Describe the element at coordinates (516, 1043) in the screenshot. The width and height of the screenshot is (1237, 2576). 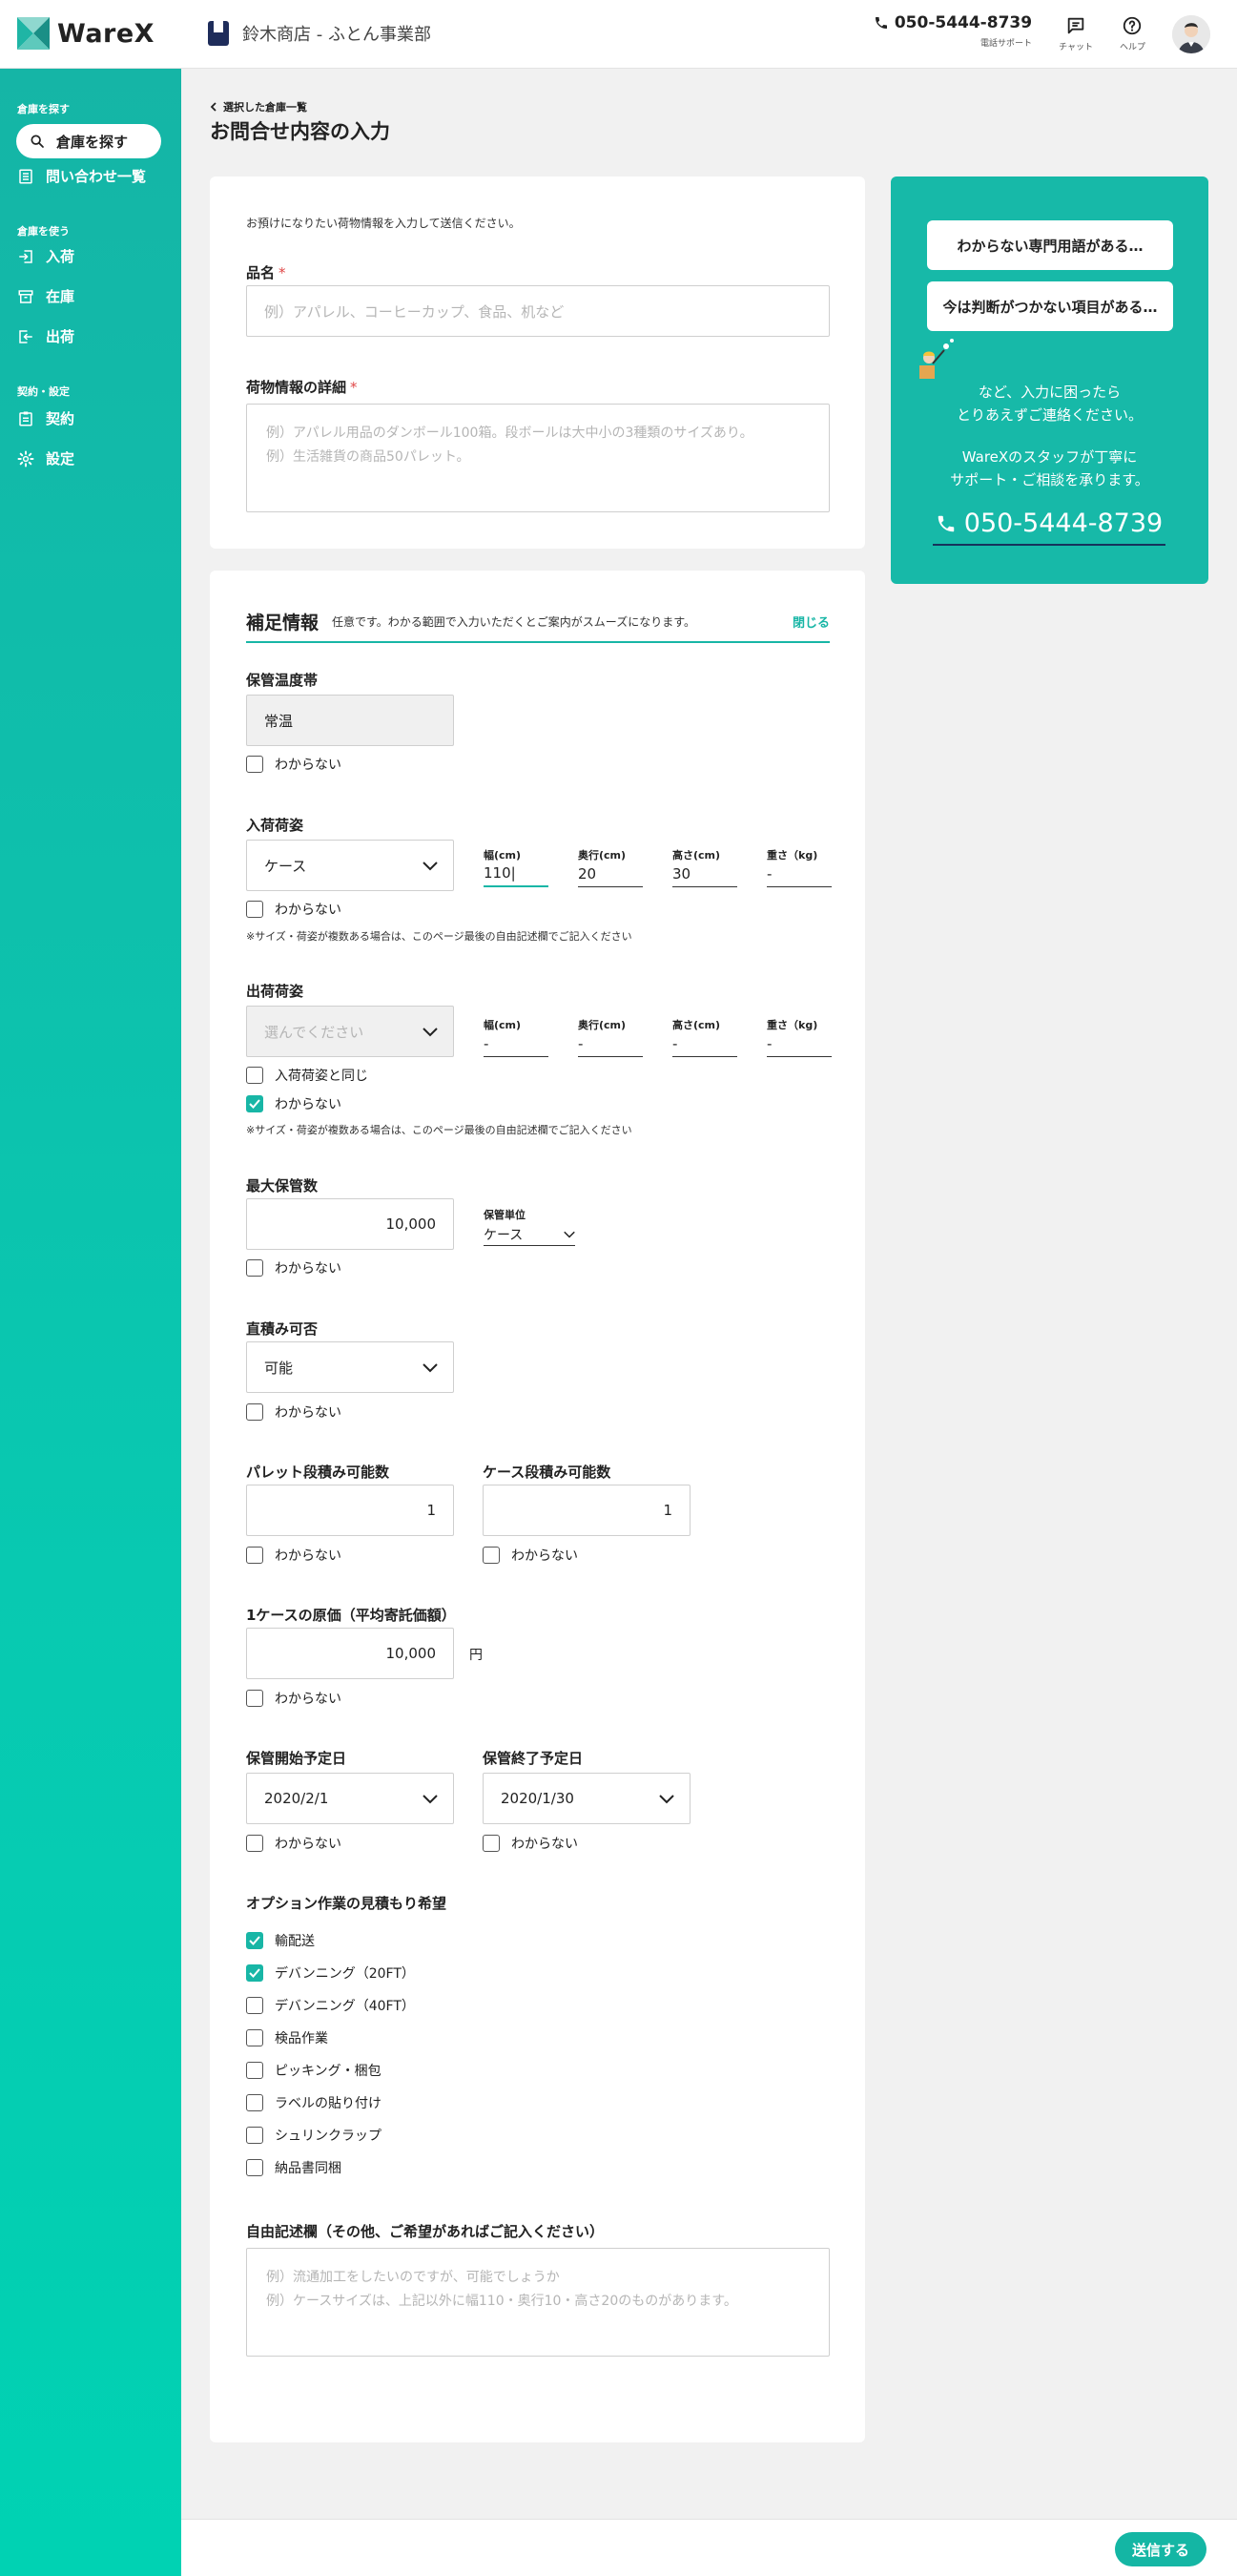
I see `outbound-width-input: -` at that location.